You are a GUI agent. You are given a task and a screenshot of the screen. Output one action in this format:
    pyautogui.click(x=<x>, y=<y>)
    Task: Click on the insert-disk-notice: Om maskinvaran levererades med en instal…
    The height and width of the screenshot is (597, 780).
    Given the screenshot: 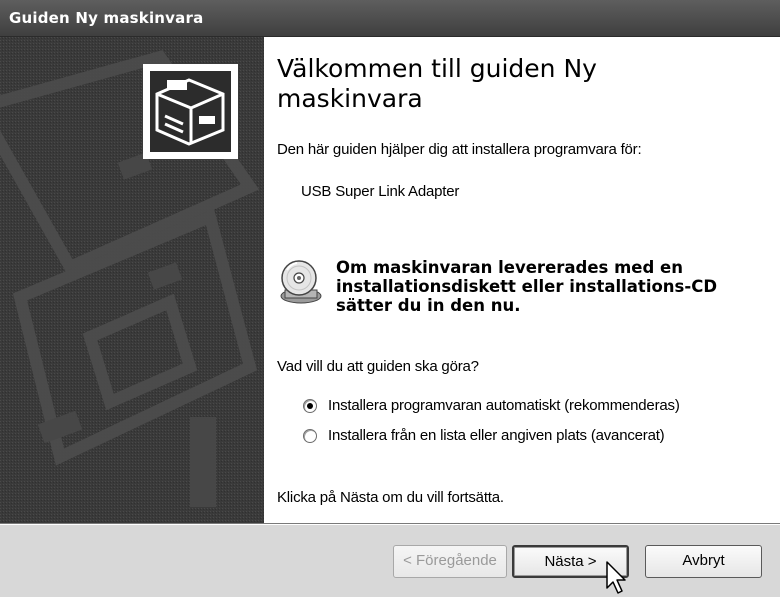 What is the action you would take?
    pyautogui.click(x=527, y=286)
    